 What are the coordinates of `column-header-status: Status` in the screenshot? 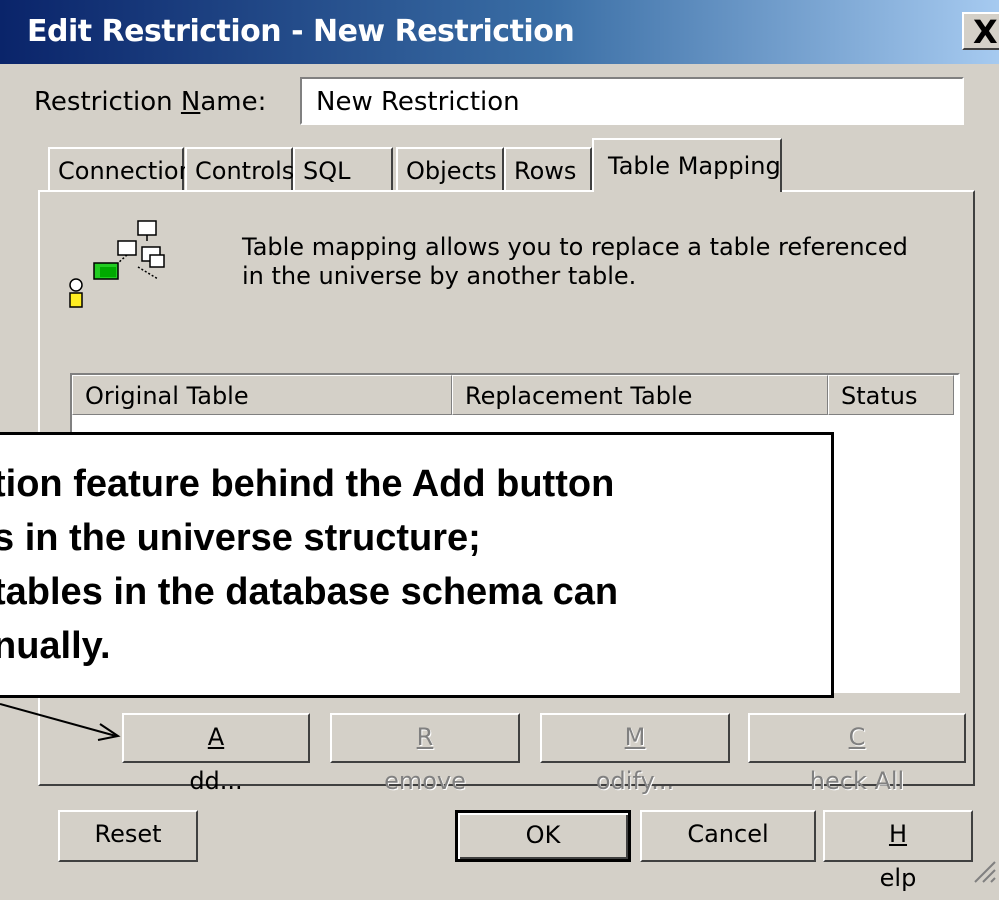 It's located at (891, 395).